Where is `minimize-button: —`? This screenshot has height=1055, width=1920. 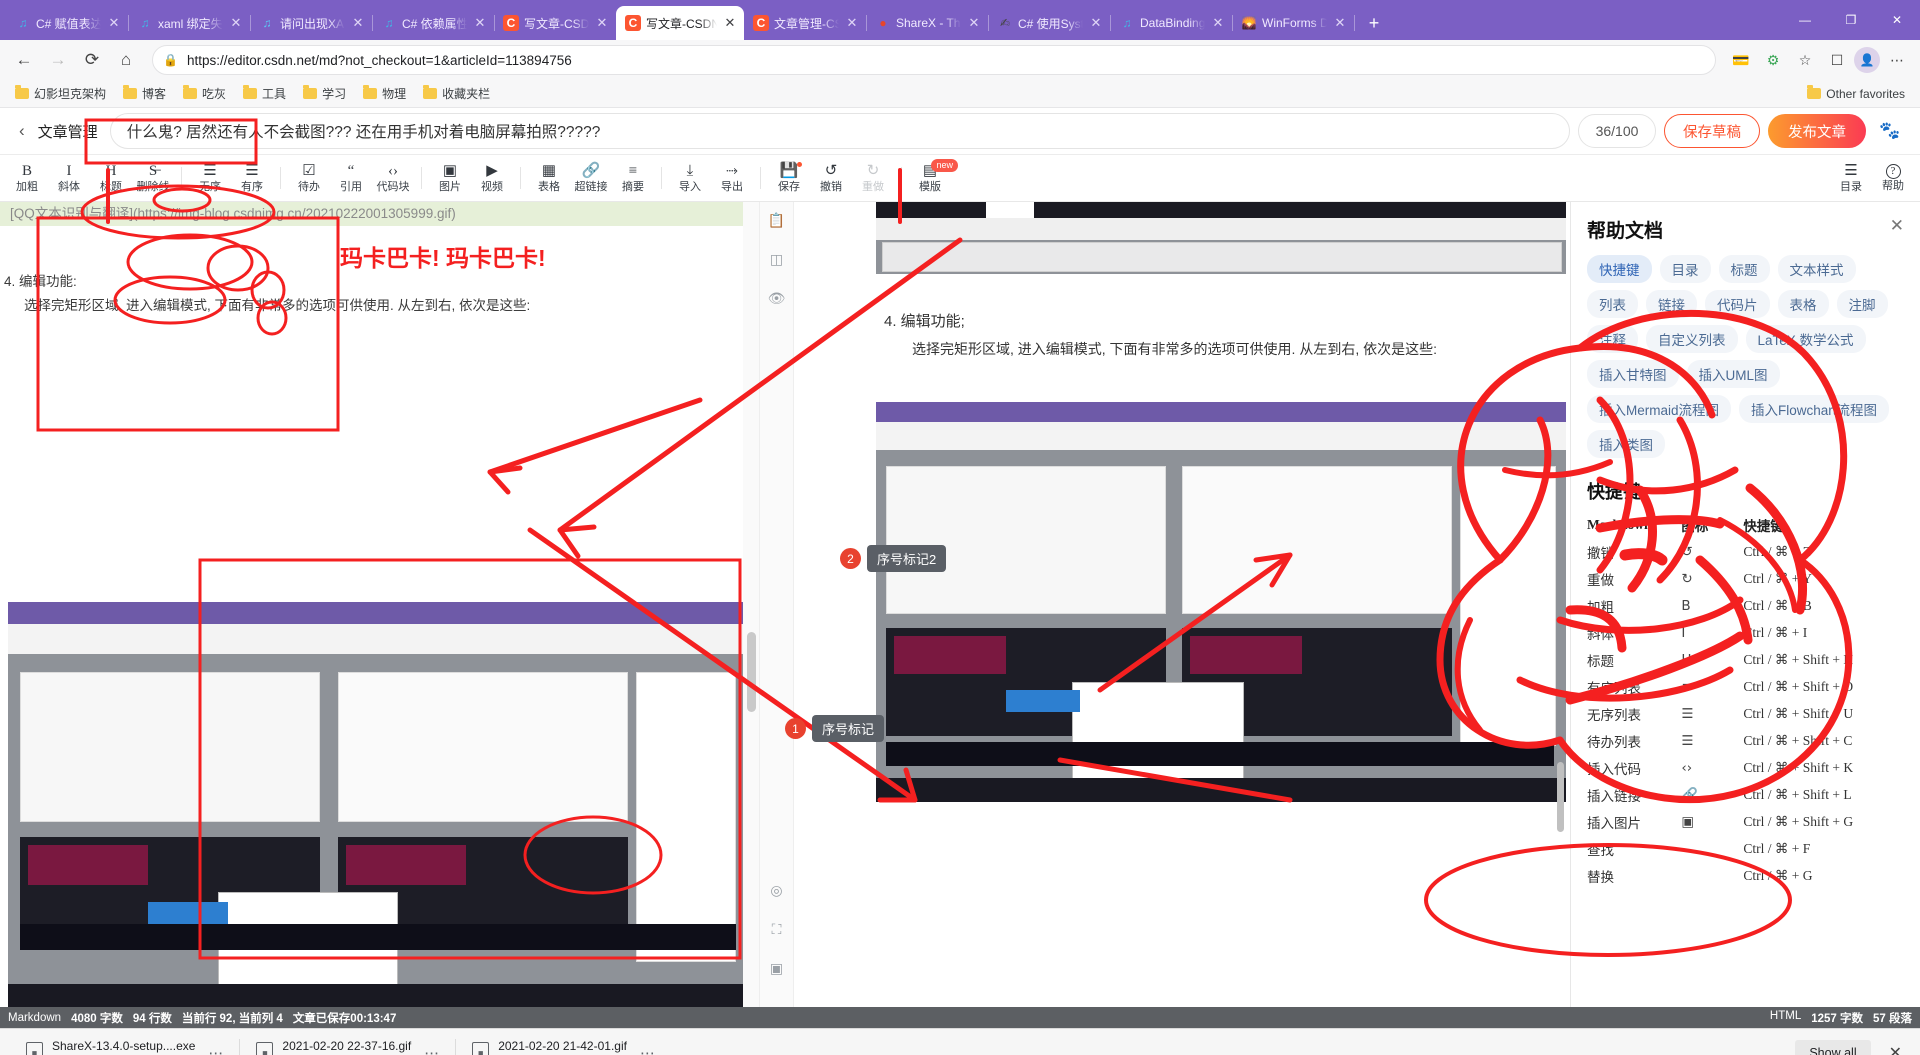 minimize-button: — is located at coordinates (1805, 20).